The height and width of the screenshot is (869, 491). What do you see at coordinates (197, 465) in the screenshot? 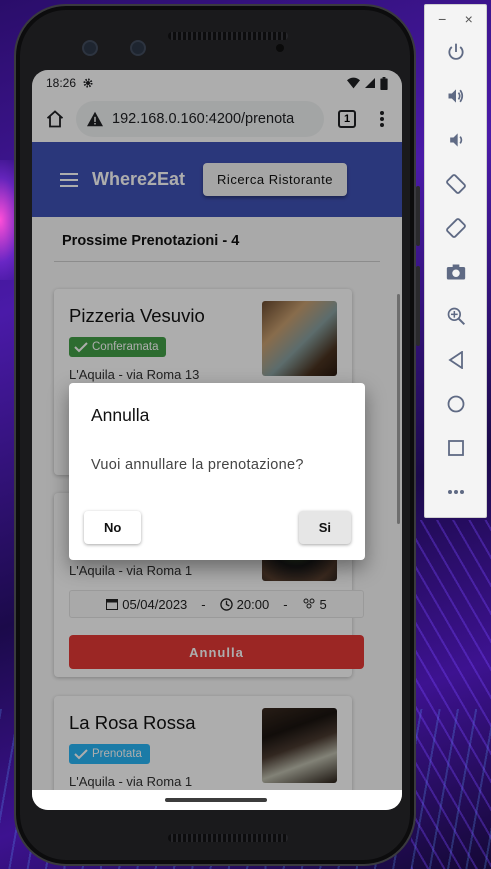
I see `dialog-message: Vuoi annullare la prenotazione?` at bounding box center [197, 465].